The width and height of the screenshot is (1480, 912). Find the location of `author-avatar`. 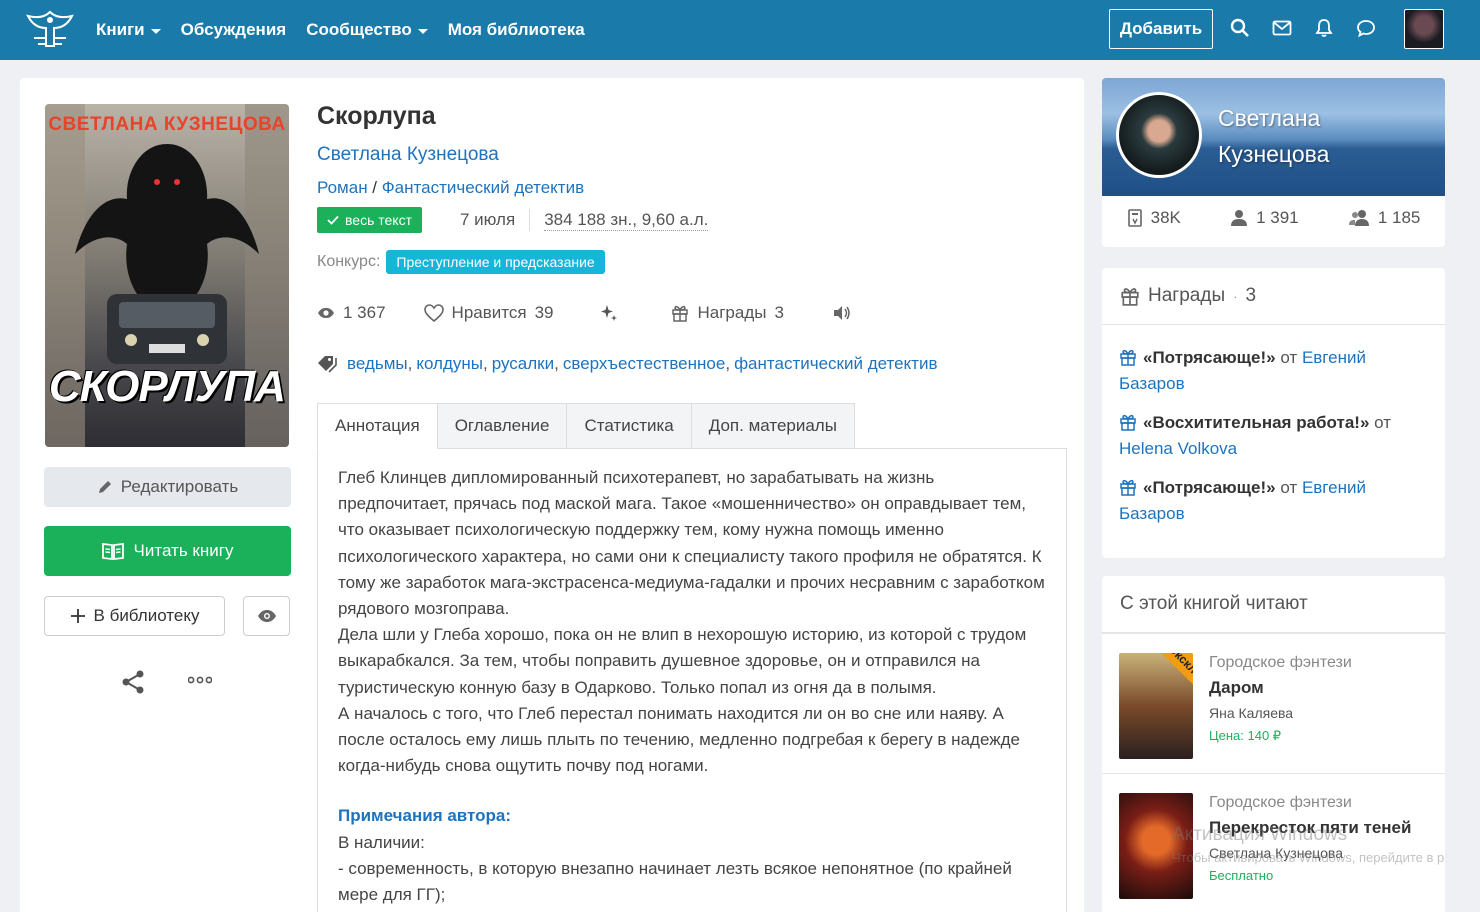

author-avatar is located at coordinates (1159, 135).